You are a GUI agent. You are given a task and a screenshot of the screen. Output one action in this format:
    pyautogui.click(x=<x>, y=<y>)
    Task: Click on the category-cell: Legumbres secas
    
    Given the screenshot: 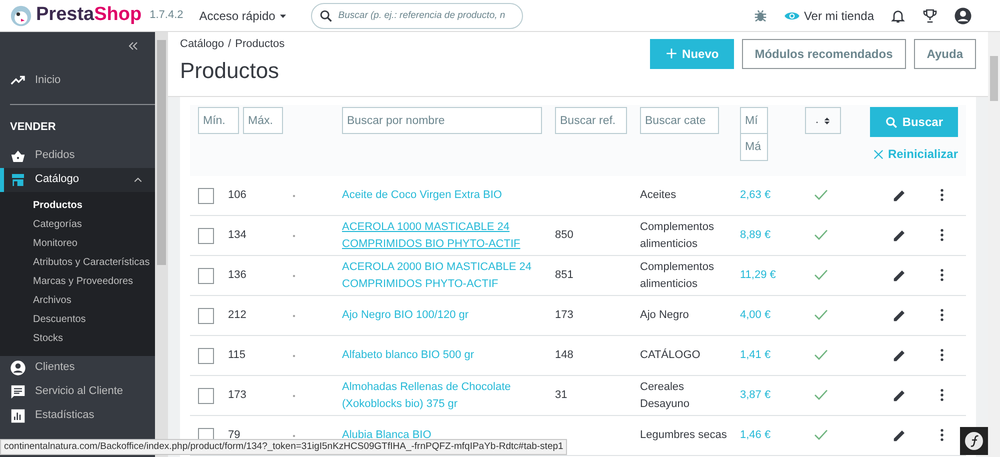 What is the action you would take?
    pyautogui.click(x=683, y=435)
    